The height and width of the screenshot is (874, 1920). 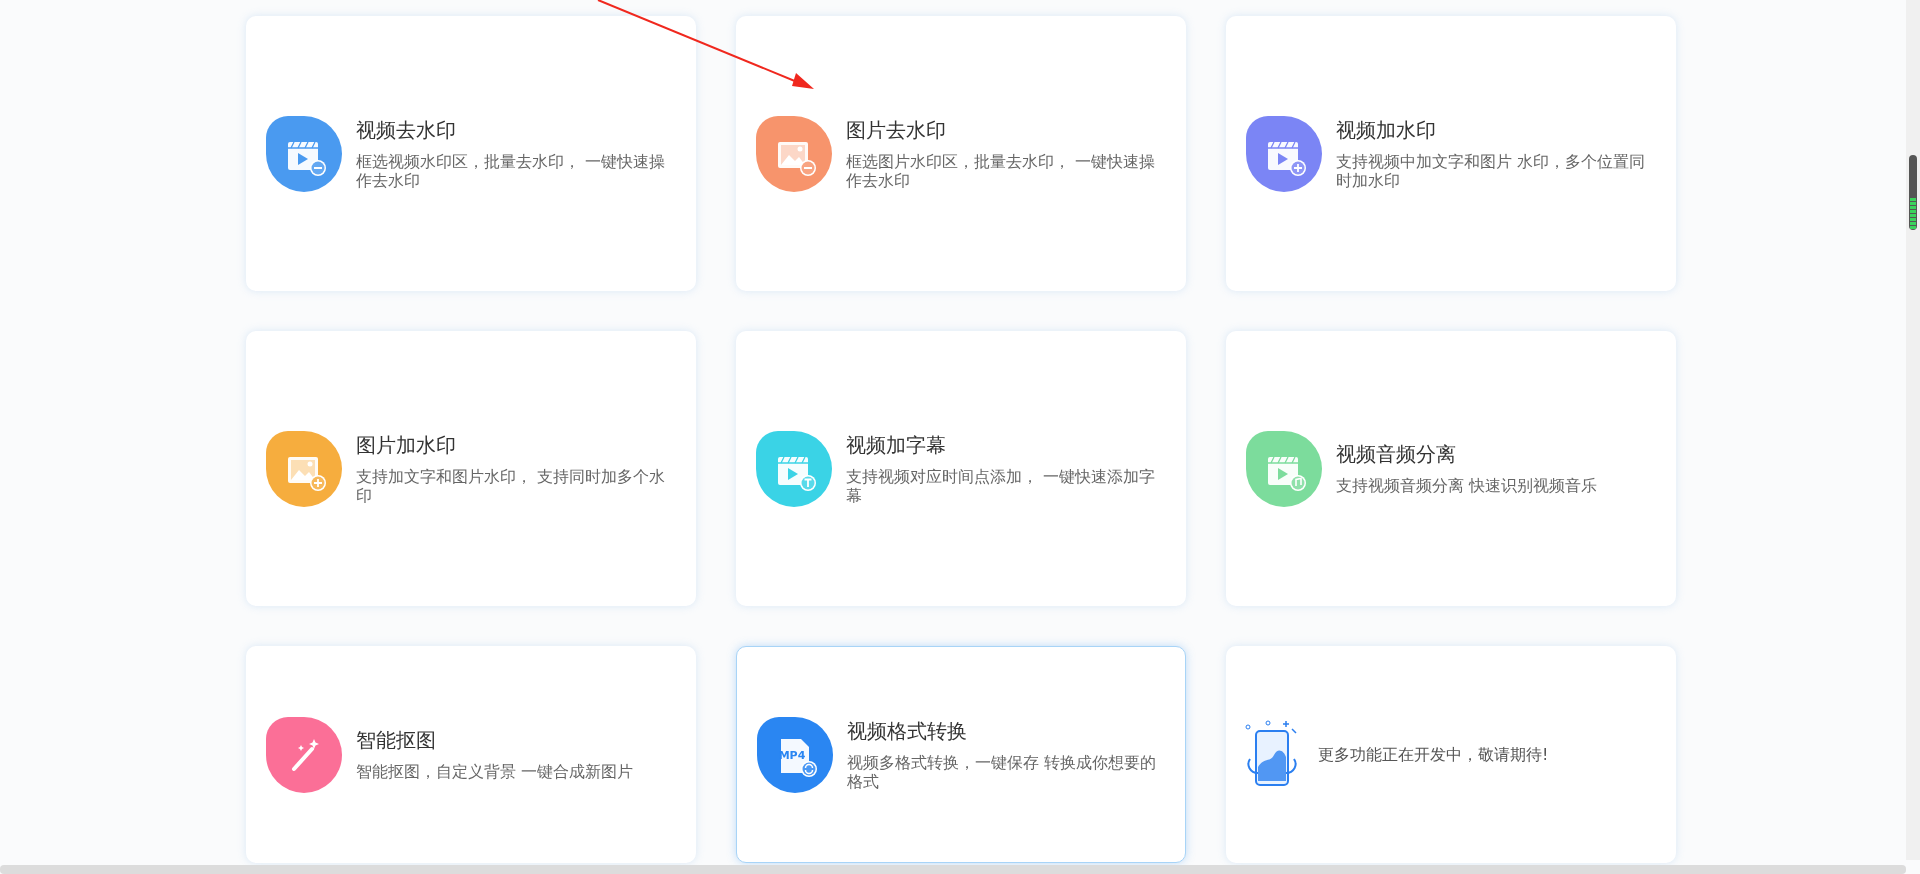 I want to click on feature-card: 图片去水印 框选图片水印区，批量去水印， 一键快速操作去水印, so click(x=961, y=153).